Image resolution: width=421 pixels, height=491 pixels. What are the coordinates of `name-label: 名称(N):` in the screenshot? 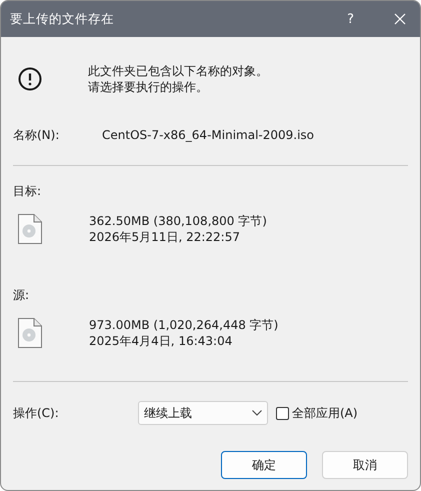 It's located at (36, 135).